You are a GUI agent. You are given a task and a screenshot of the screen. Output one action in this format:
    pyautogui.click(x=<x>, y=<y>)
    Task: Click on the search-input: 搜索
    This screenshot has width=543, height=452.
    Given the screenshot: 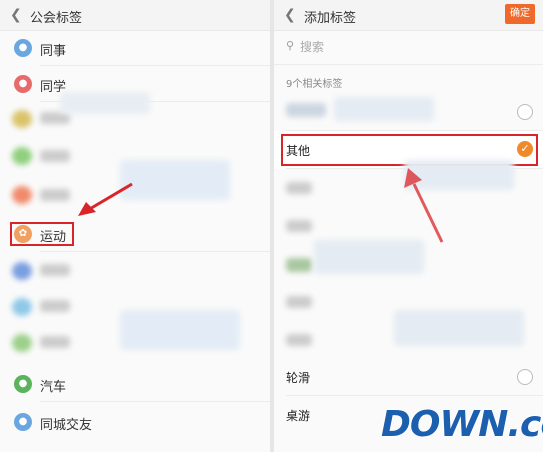 What is the action you would take?
    pyautogui.click(x=312, y=46)
    